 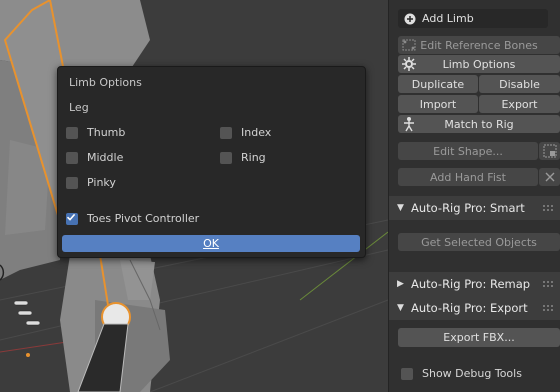 I want to click on match-to-rig-label: Match to Rig, so click(x=479, y=124).